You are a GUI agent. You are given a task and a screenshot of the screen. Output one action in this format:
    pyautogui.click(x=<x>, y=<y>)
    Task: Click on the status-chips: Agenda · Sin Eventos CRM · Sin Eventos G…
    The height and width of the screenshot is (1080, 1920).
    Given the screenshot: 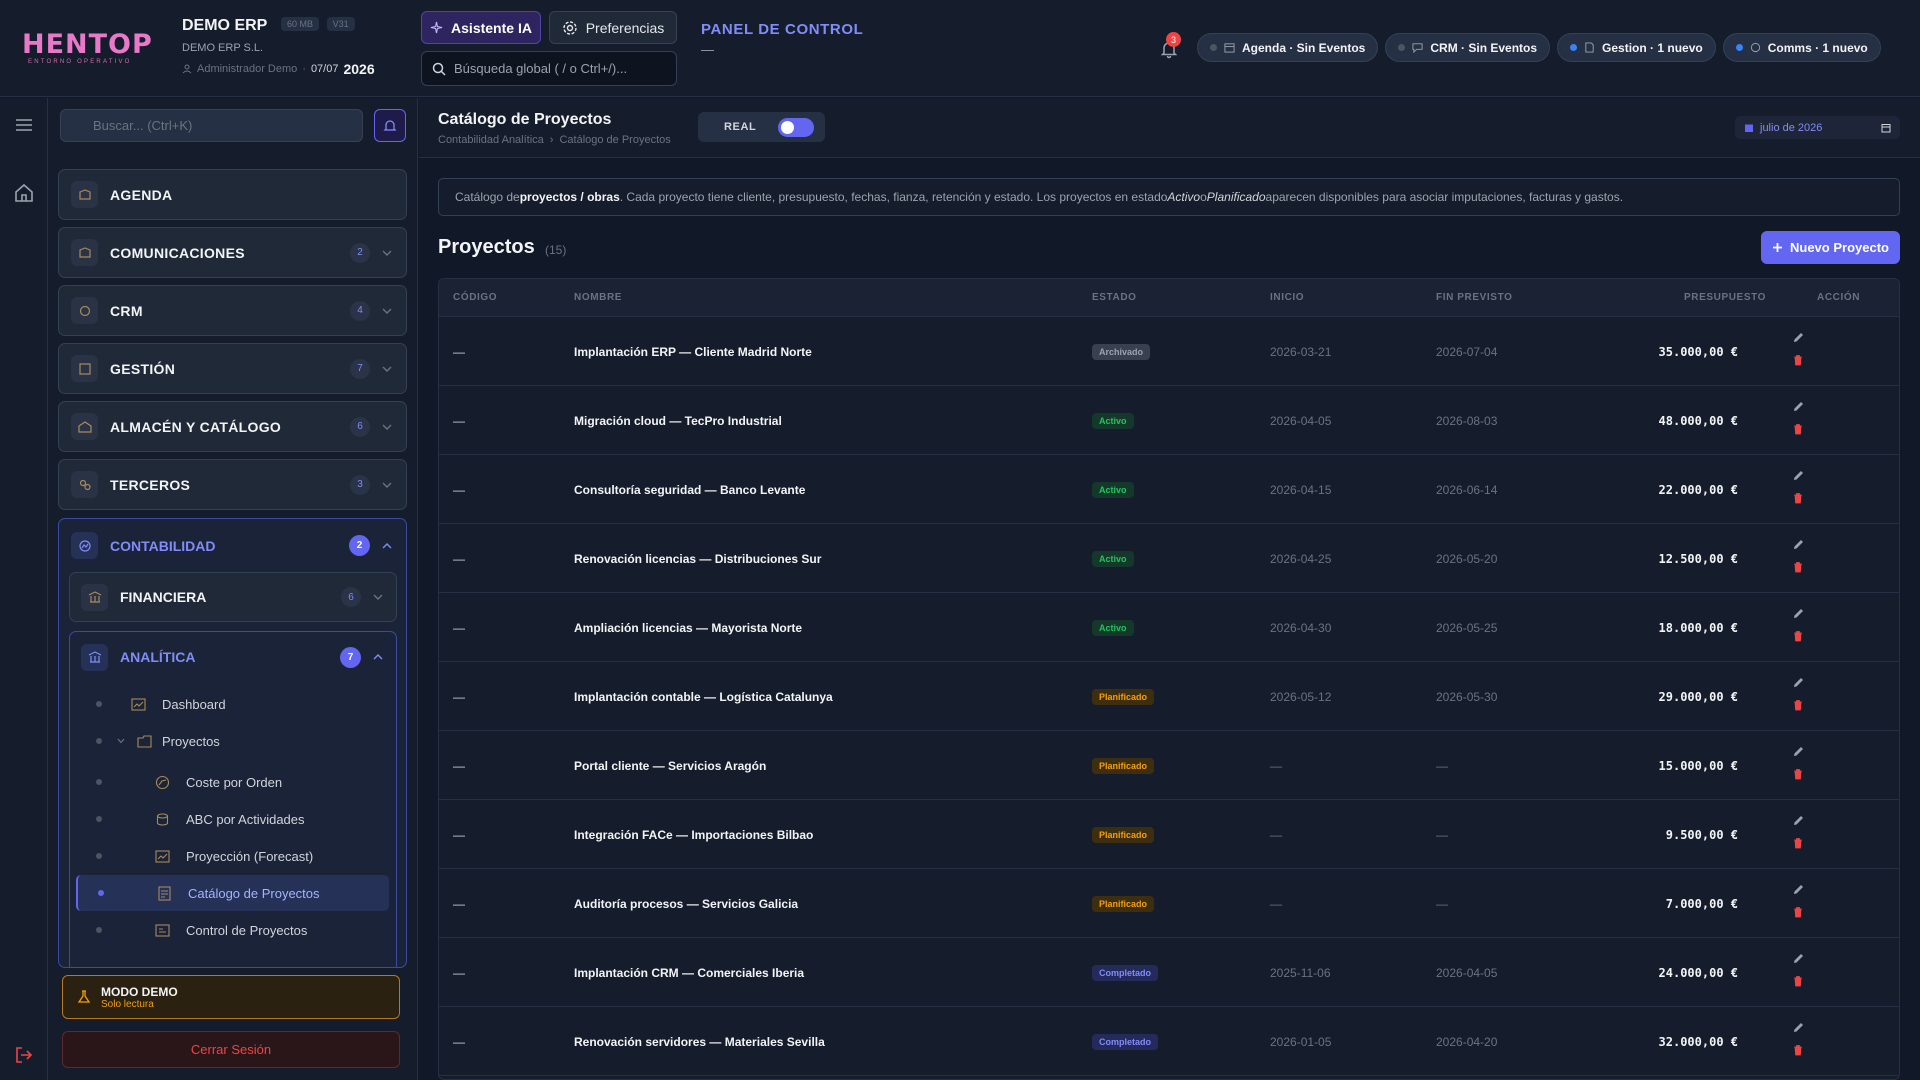 What is the action you would take?
    pyautogui.click(x=1539, y=47)
    